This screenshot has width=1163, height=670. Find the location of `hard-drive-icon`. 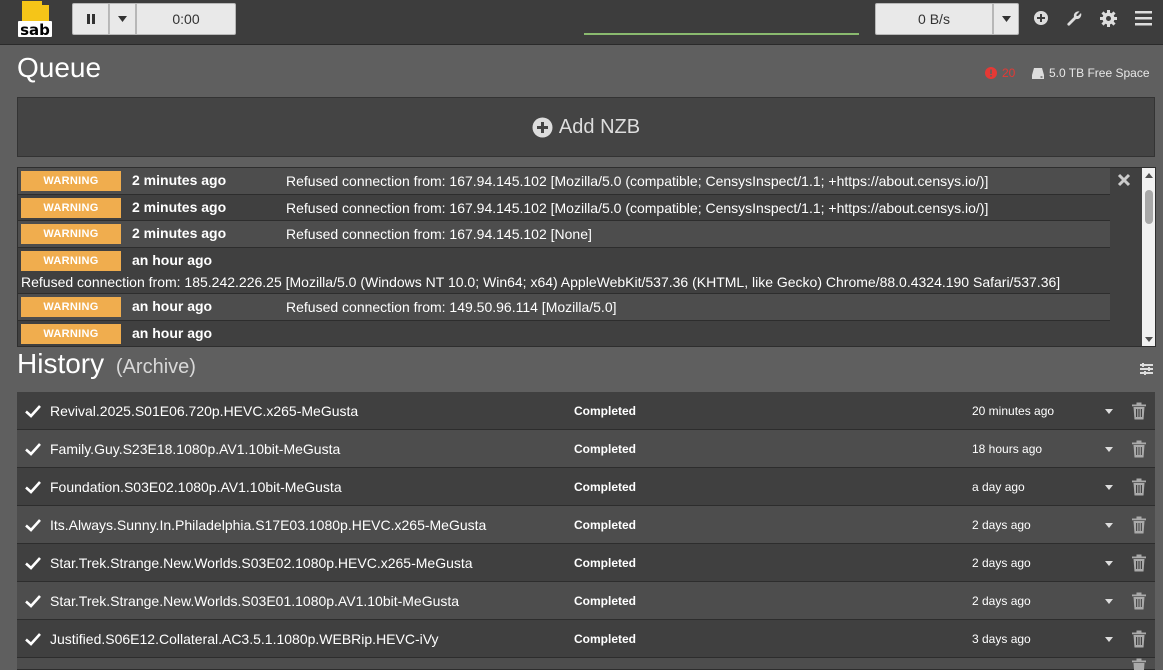

hard-drive-icon is located at coordinates (1038, 73).